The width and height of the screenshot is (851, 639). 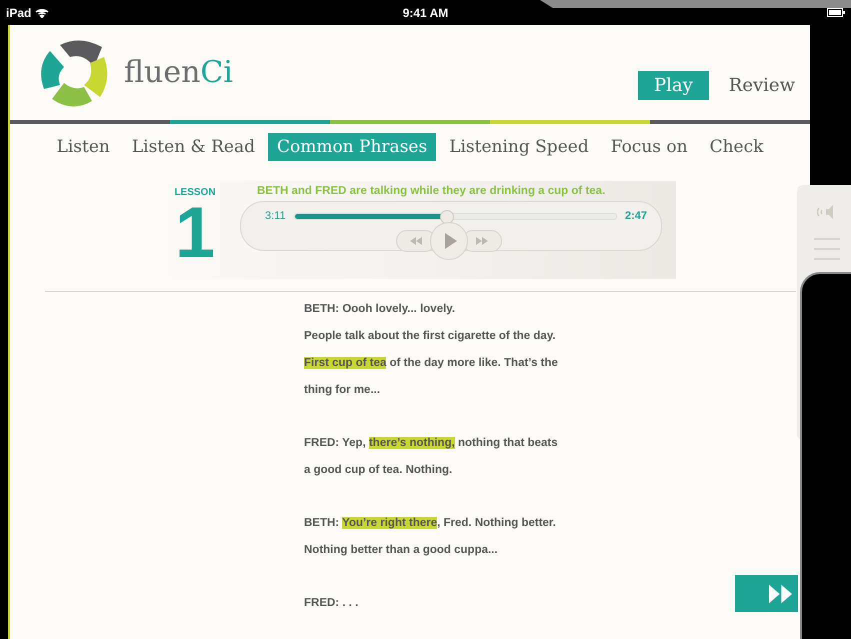 What do you see at coordinates (193, 147) in the screenshot?
I see `nav-tab: Listen & Read` at bounding box center [193, 147].